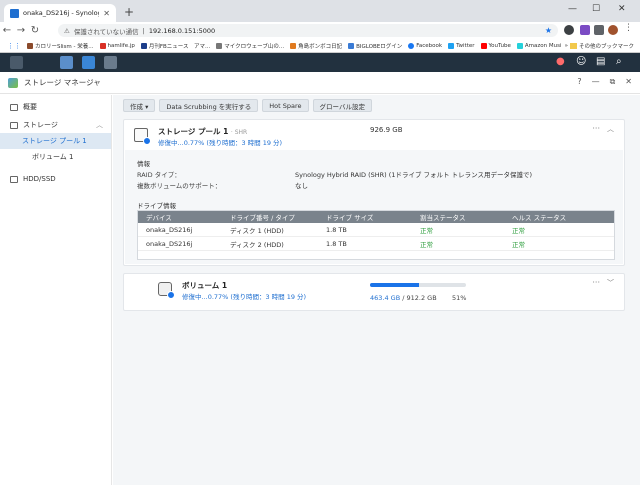  Describe the element at coordinates (316, 46) in the screenshot. I see `bookmark-item: 角島ボンボコ日記` at that location.